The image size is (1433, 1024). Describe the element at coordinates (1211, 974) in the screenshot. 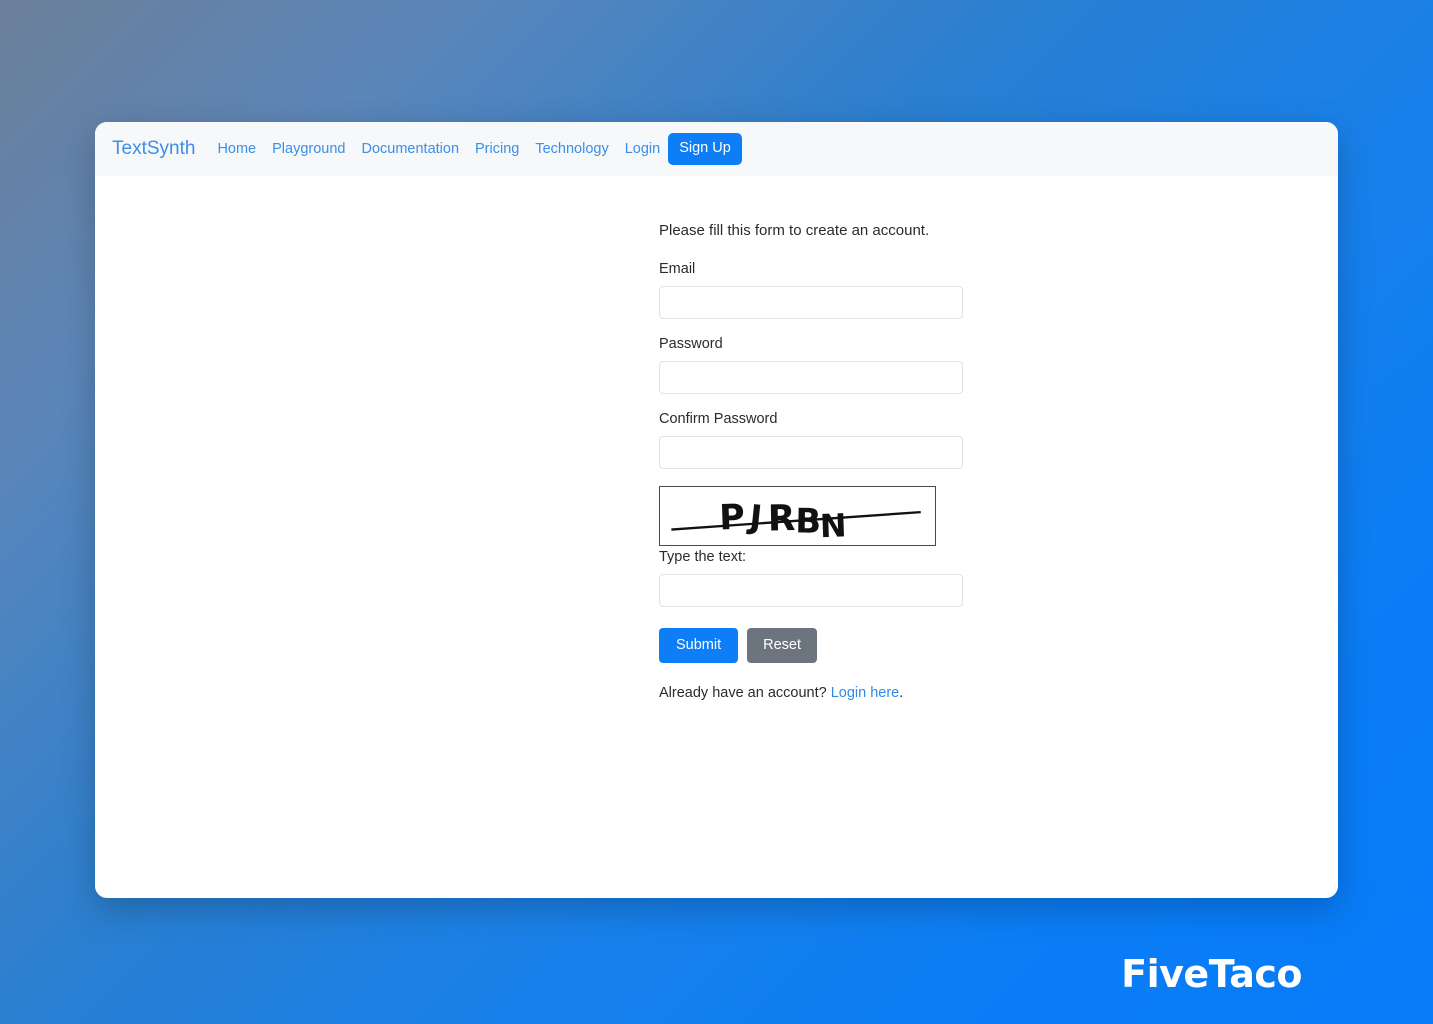

I see `fivetaco-watermark: FiveTaco` at that location.